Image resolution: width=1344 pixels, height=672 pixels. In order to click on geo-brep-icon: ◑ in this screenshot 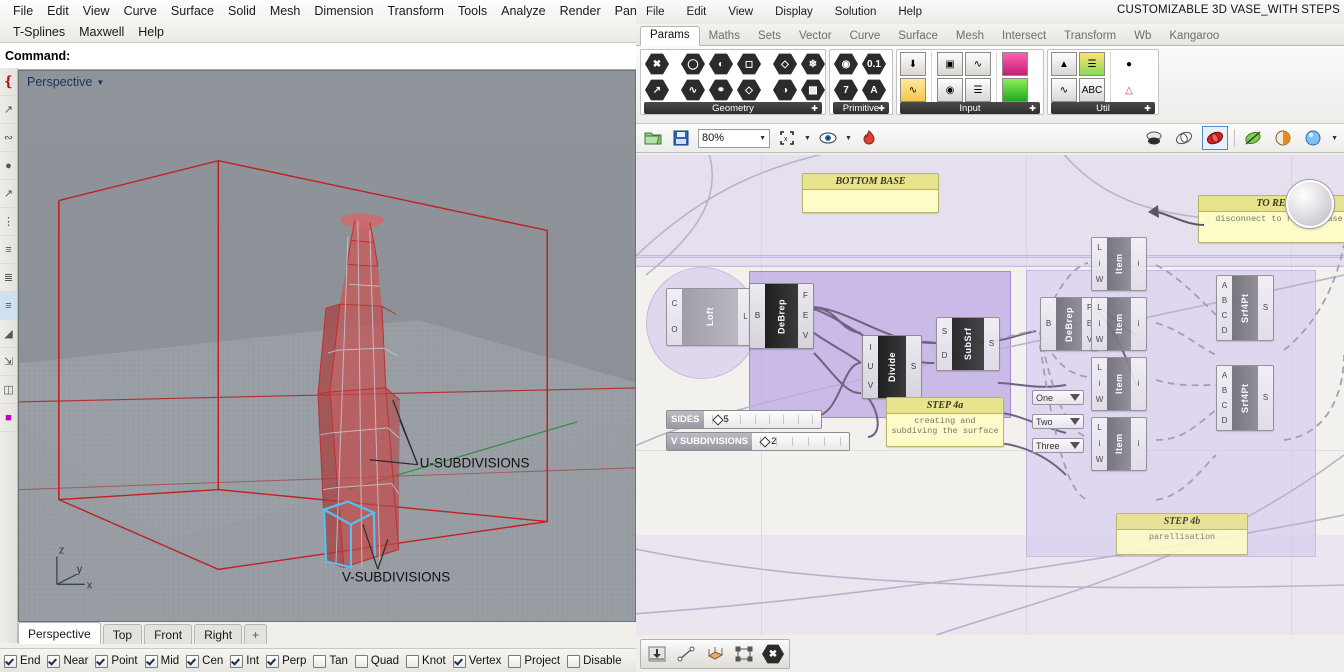, I will do `click(785, 90)`.